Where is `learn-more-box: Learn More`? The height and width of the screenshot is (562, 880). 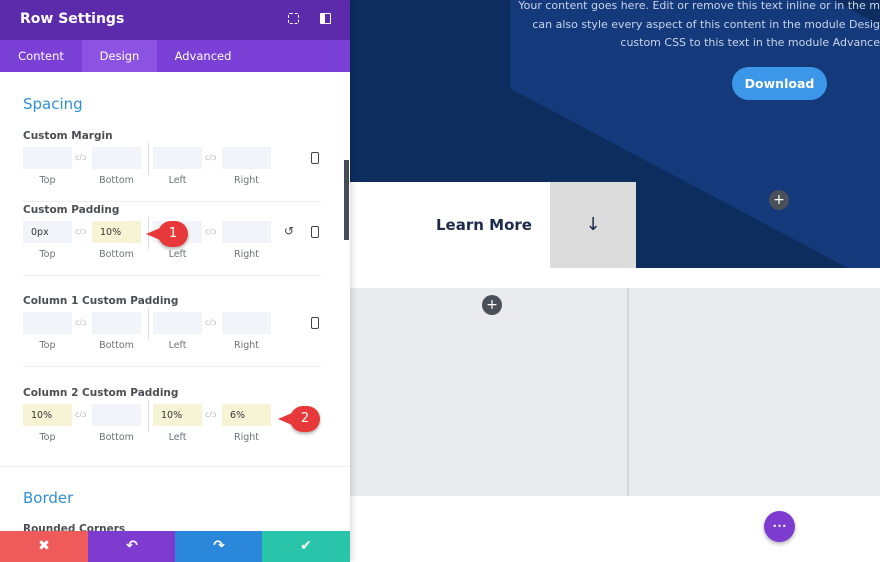
learn-more-box: Learn More is located at coordinates (450, 225).